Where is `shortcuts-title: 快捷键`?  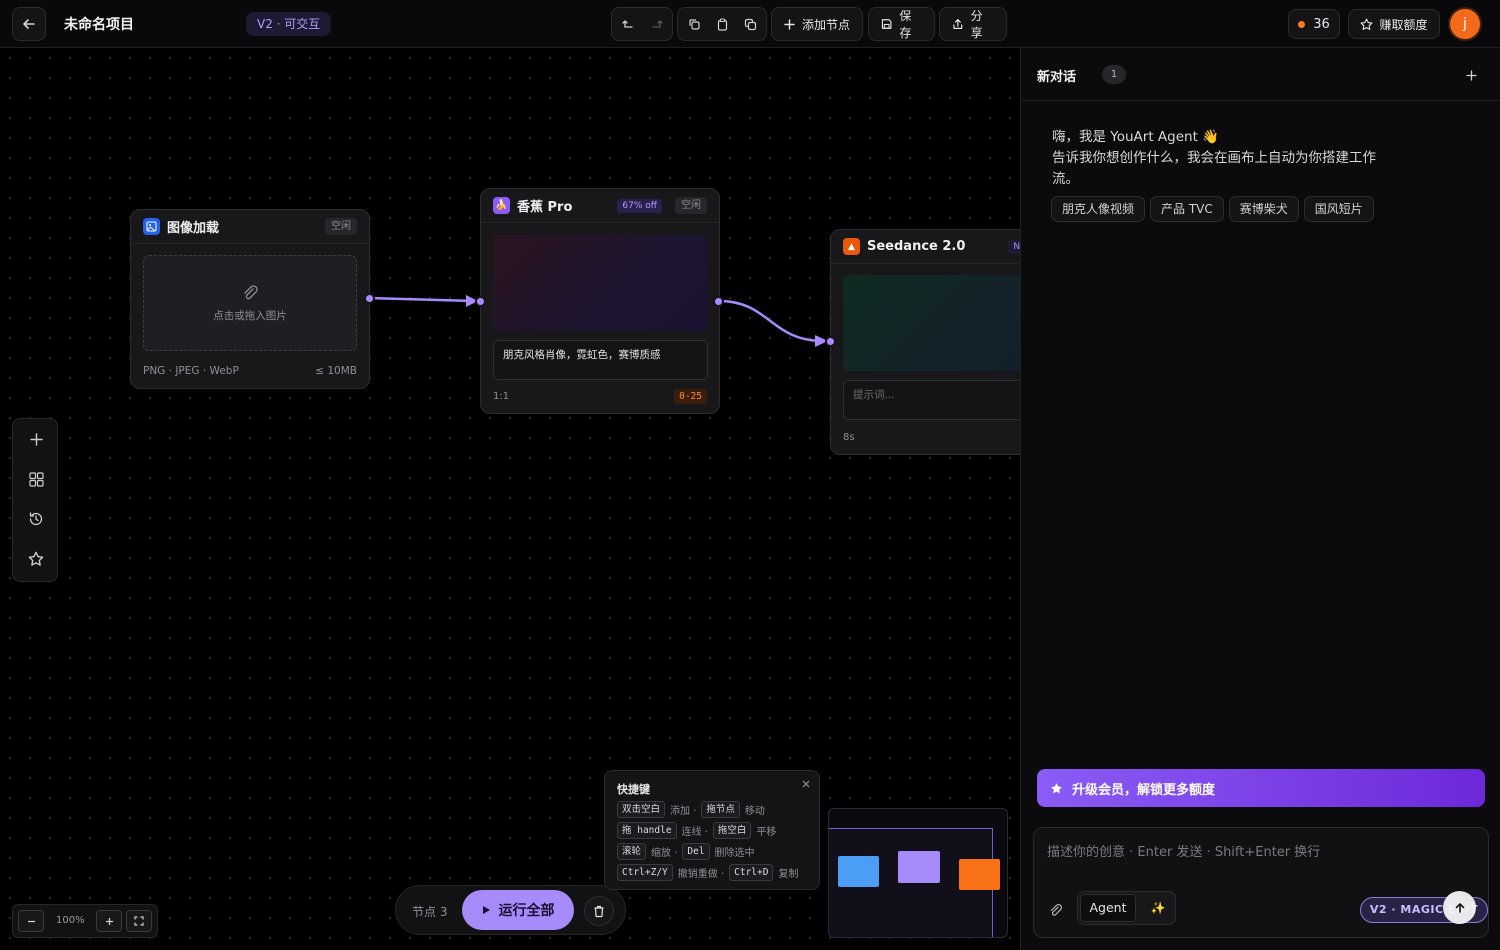
shortcuts-title: 快捷键 is located at coordinates (633, 789).